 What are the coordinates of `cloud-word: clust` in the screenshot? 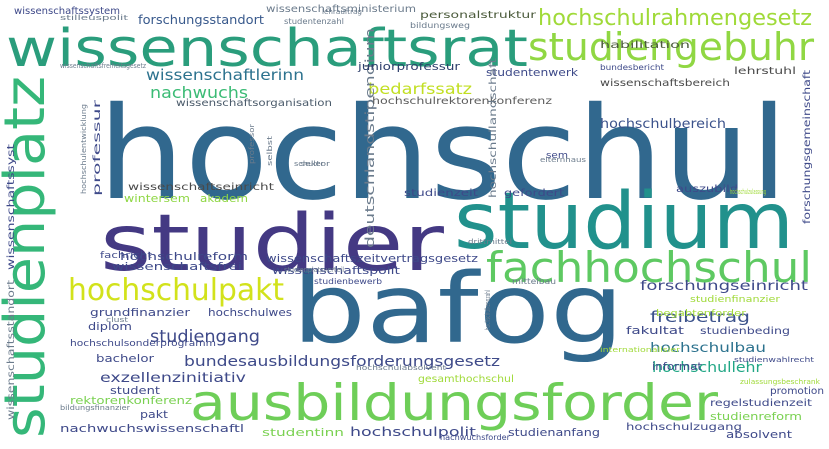 It's located at (117, 320).